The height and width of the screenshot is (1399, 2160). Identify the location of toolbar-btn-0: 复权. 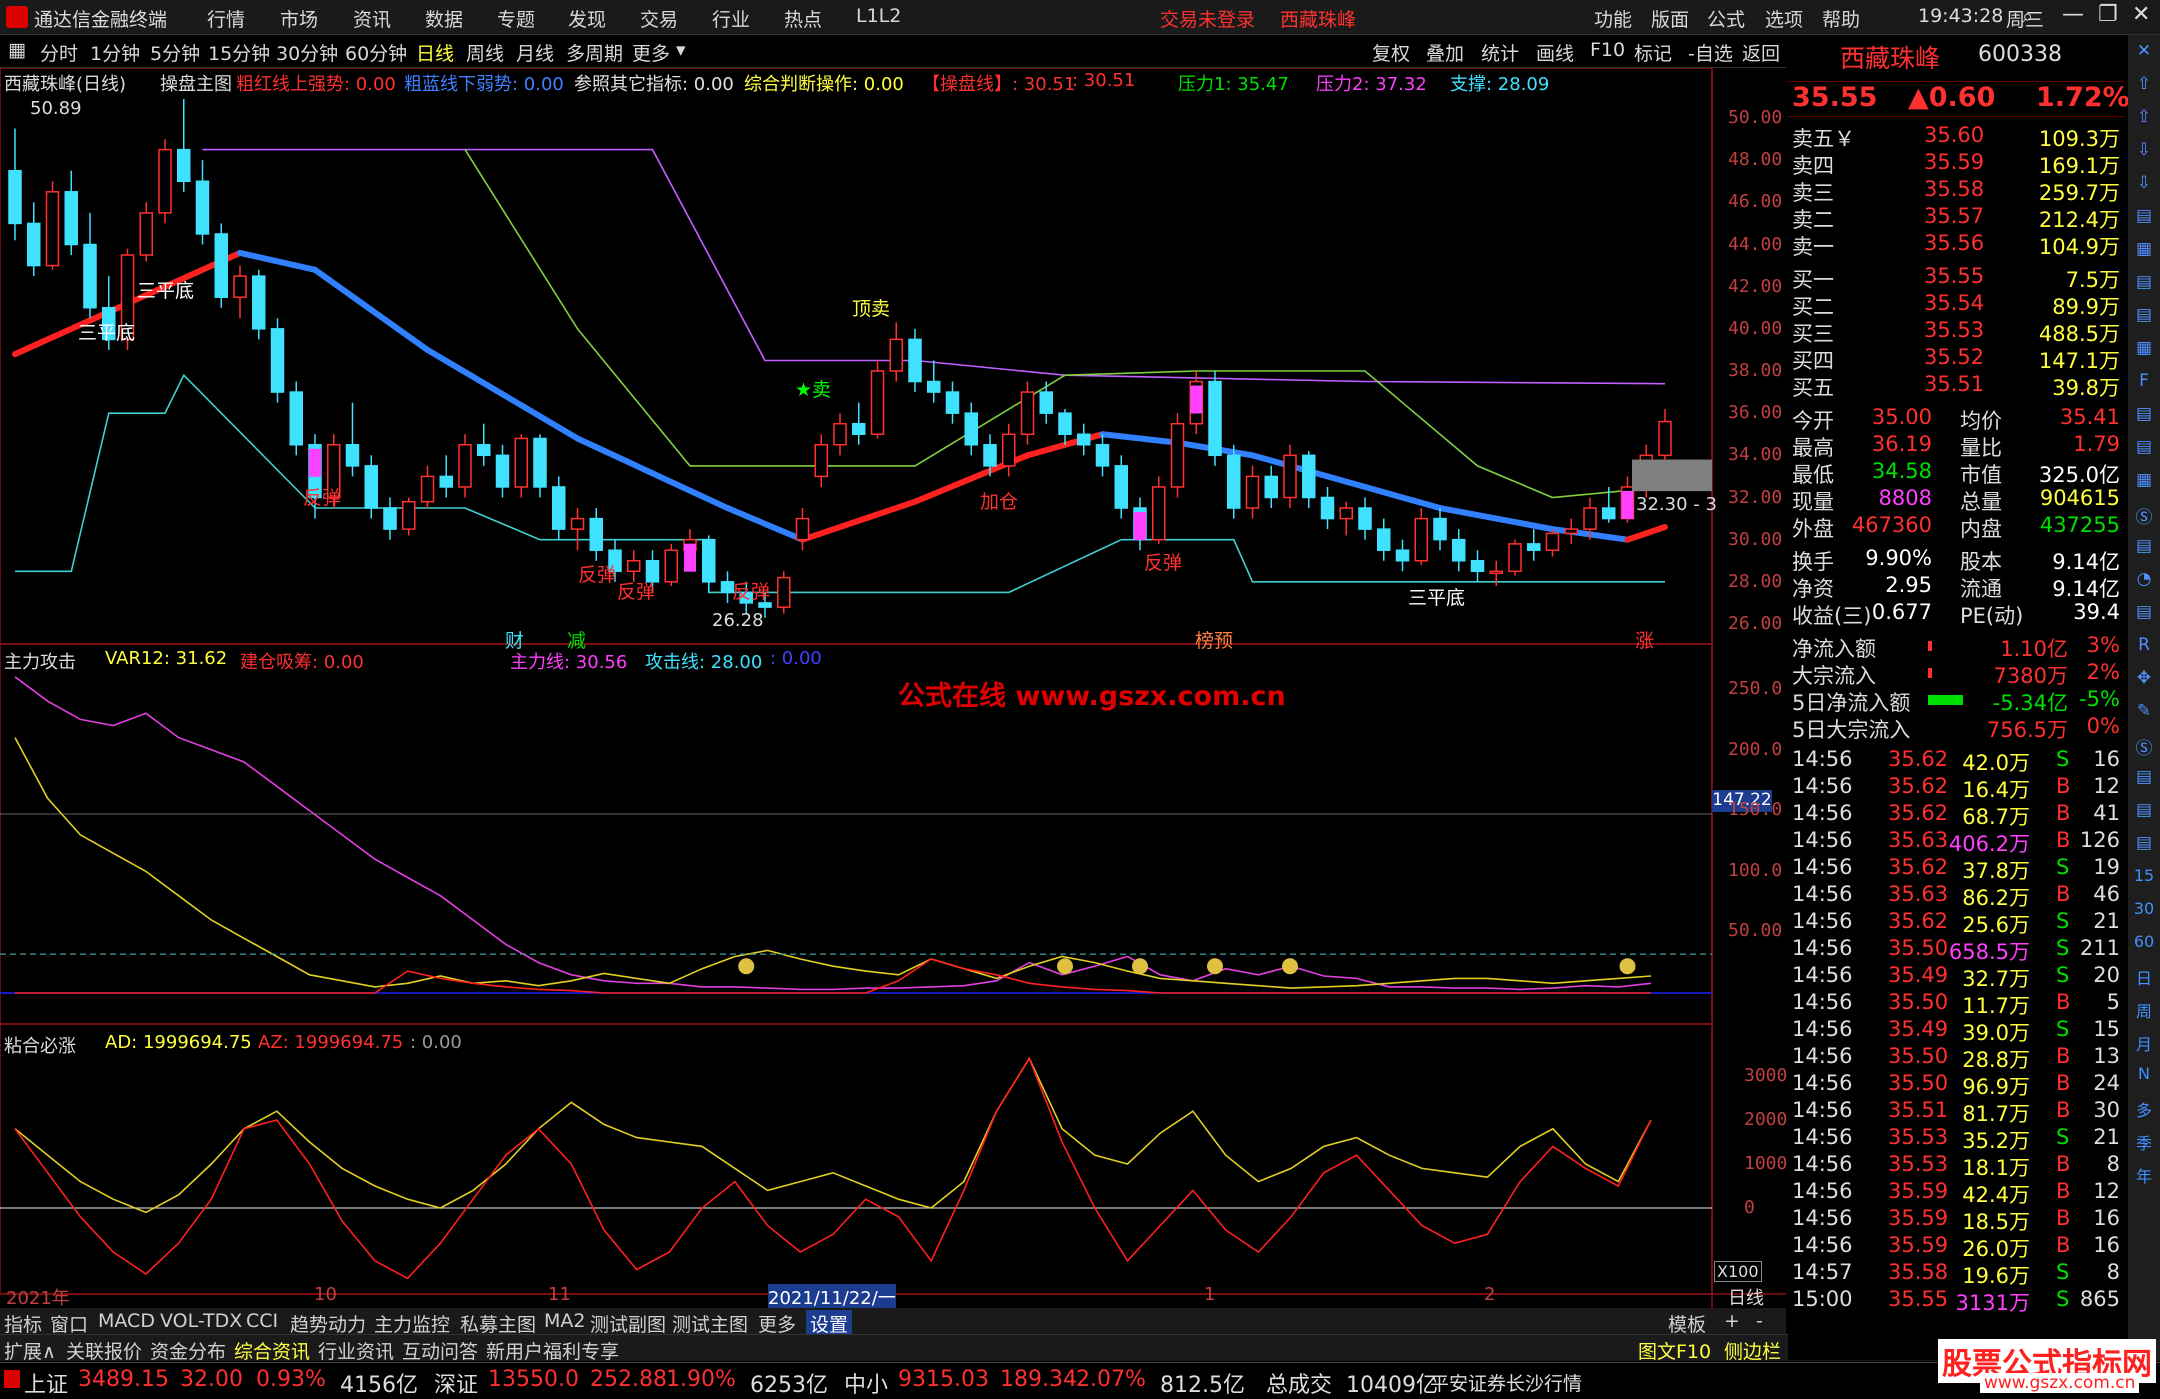
(1391, 52).